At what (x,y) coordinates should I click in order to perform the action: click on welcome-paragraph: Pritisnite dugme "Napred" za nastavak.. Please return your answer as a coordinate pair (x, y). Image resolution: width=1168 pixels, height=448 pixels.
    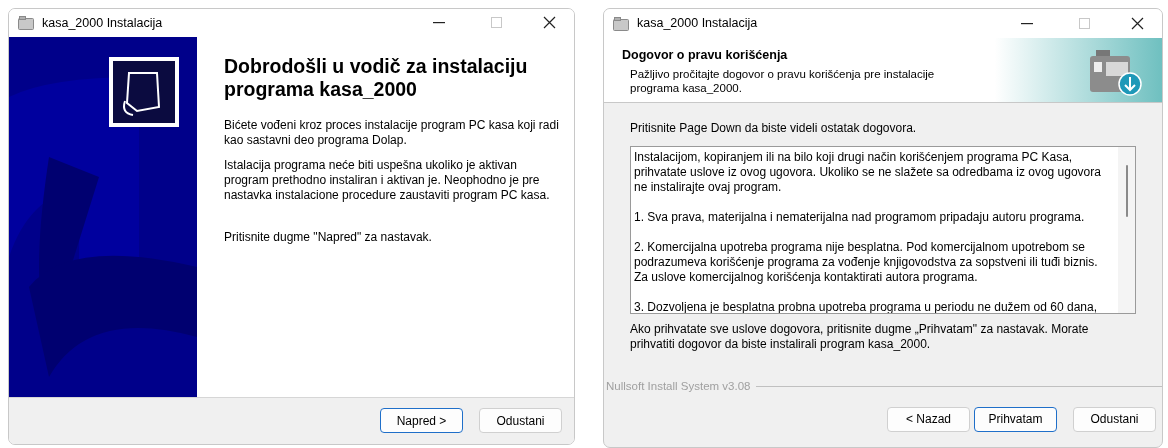
    Looking at the image, I should click on (328, 237).